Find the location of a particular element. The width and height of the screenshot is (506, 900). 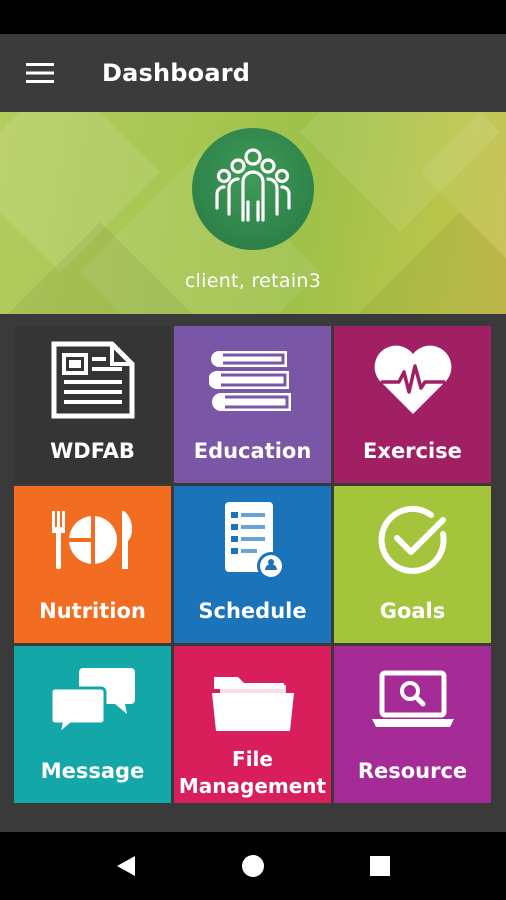

group-people-icon is located at coordinates (253, 185).